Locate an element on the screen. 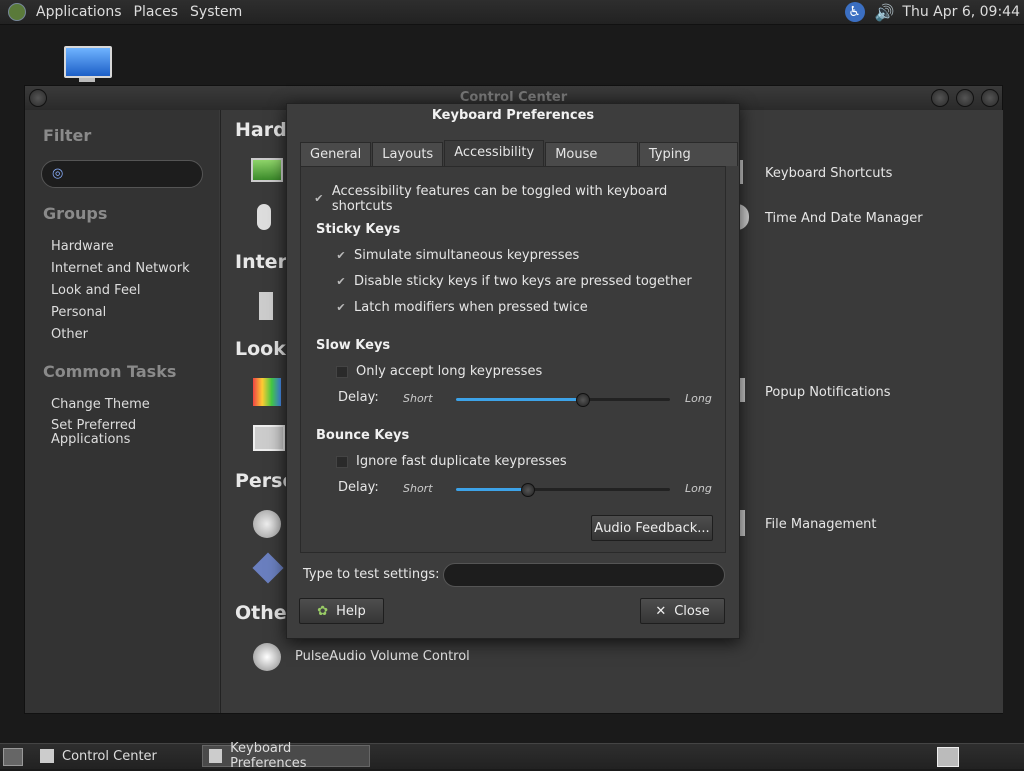 This screenshot has height=771, width=1024. slow-keys-delay-label: Delay: is located at coordinates (358, 397).